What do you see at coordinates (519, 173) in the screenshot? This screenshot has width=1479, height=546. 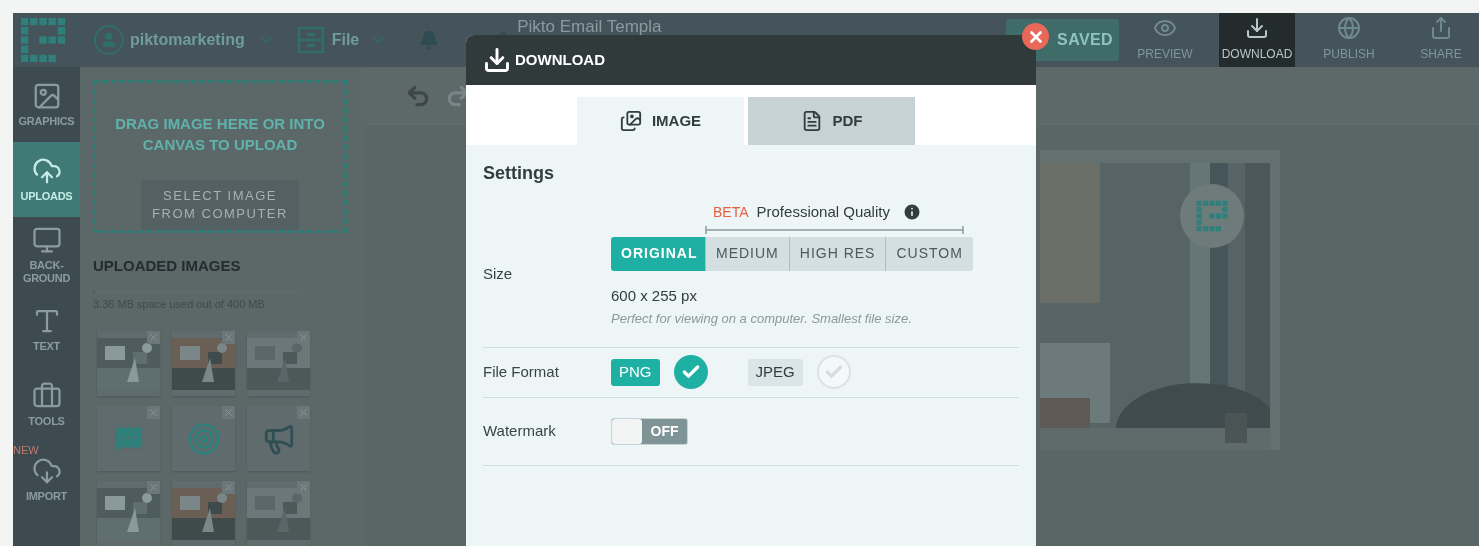 I see `settings-heading: Settings` at bounding box center [519, 173].